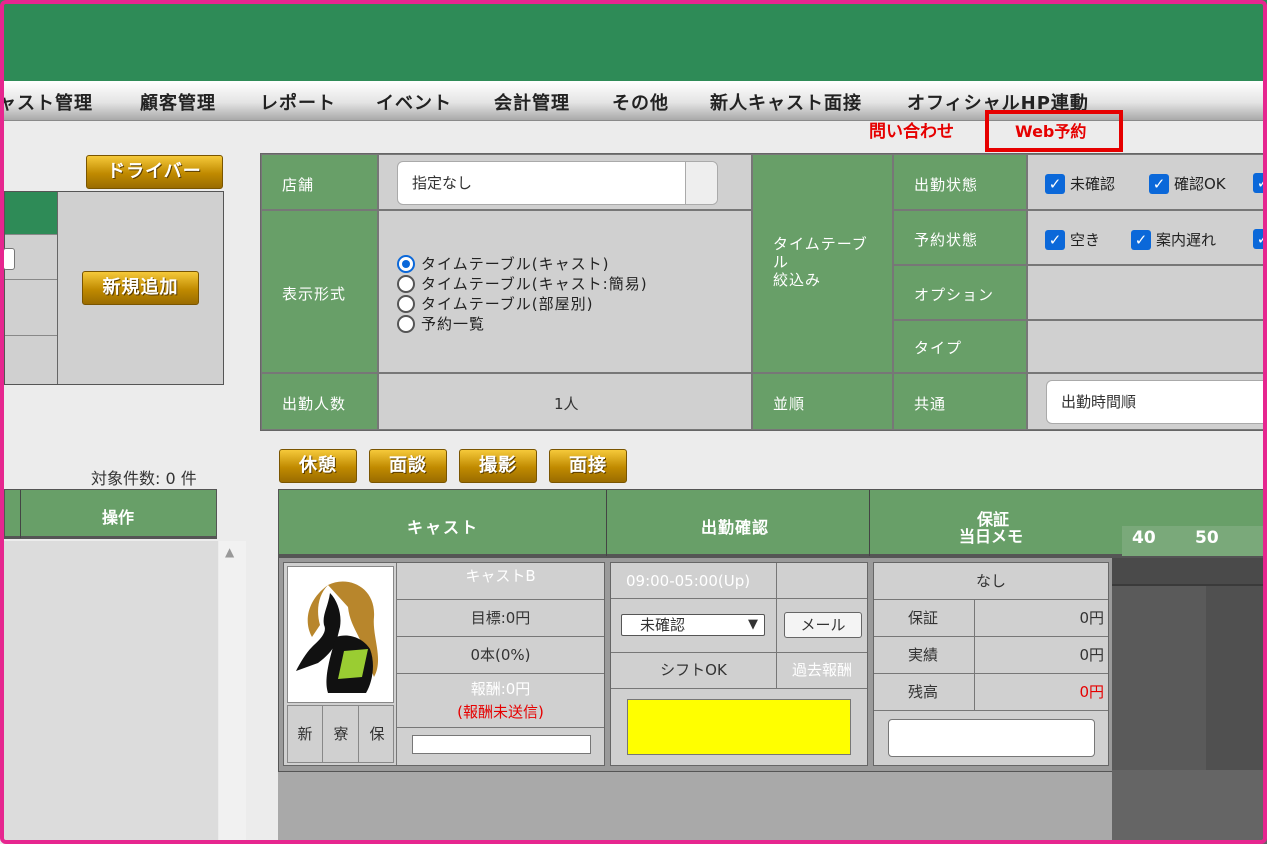  What do you see at coordinates (46, 102) in the screenshot?
I see `nav-item-cast-management: ャスト管理` at bounding box center [46, 102].